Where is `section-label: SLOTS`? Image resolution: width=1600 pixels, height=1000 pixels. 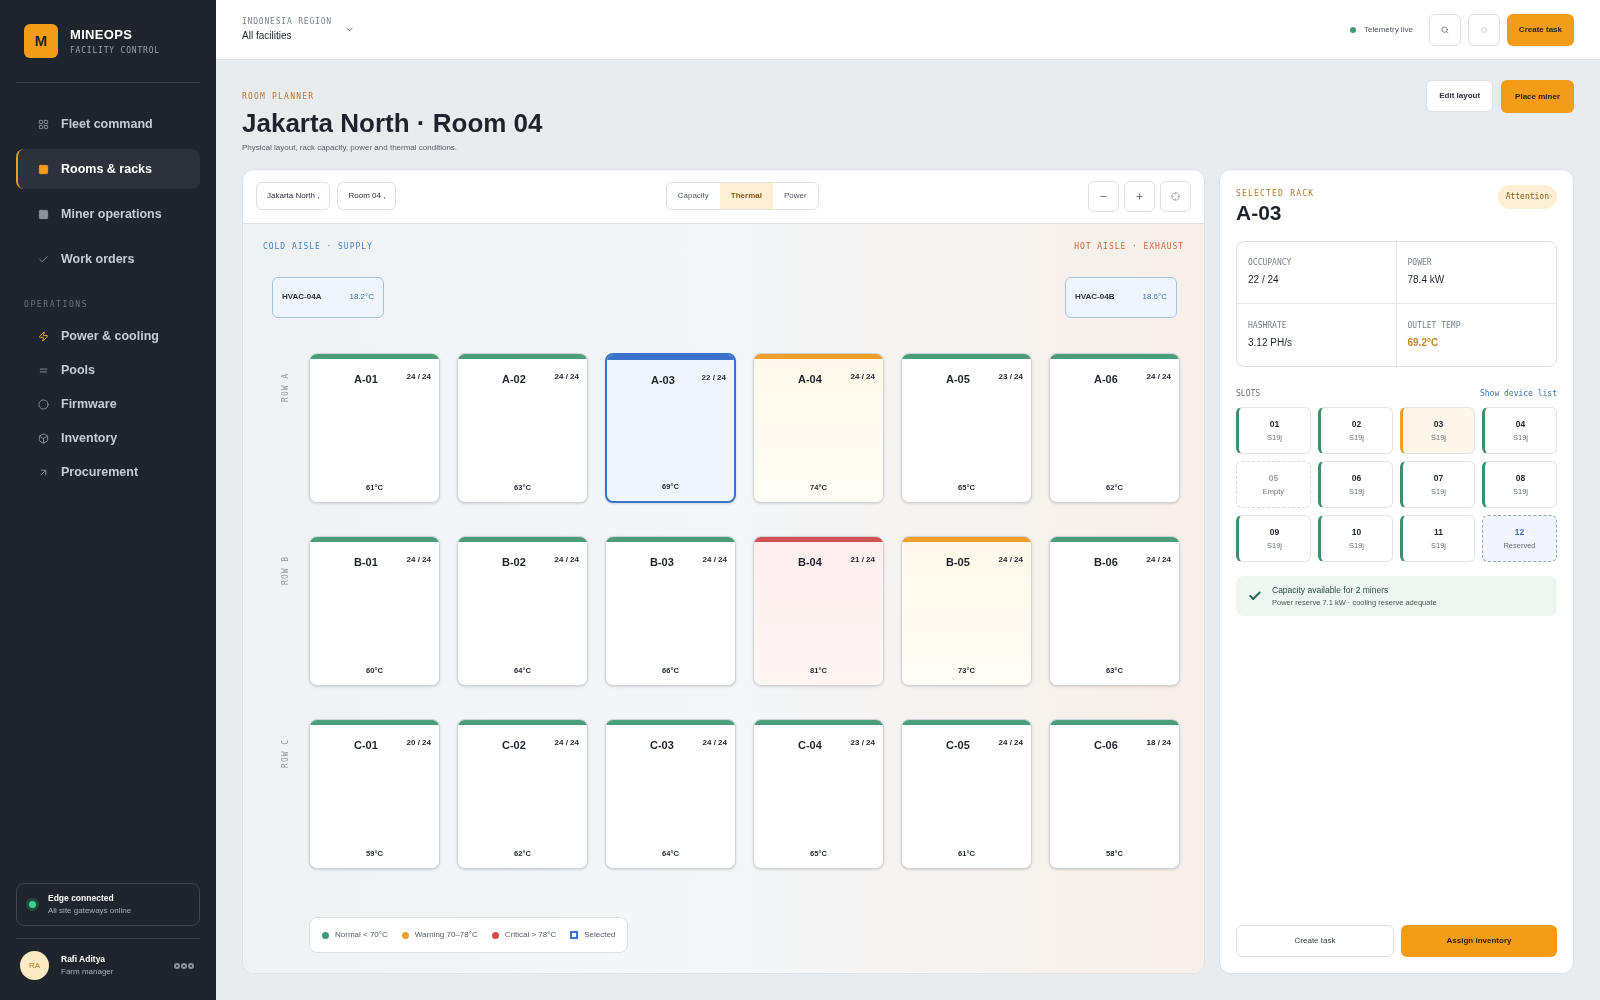 section-label: SLOTS is located at coordinates (1248, 393).